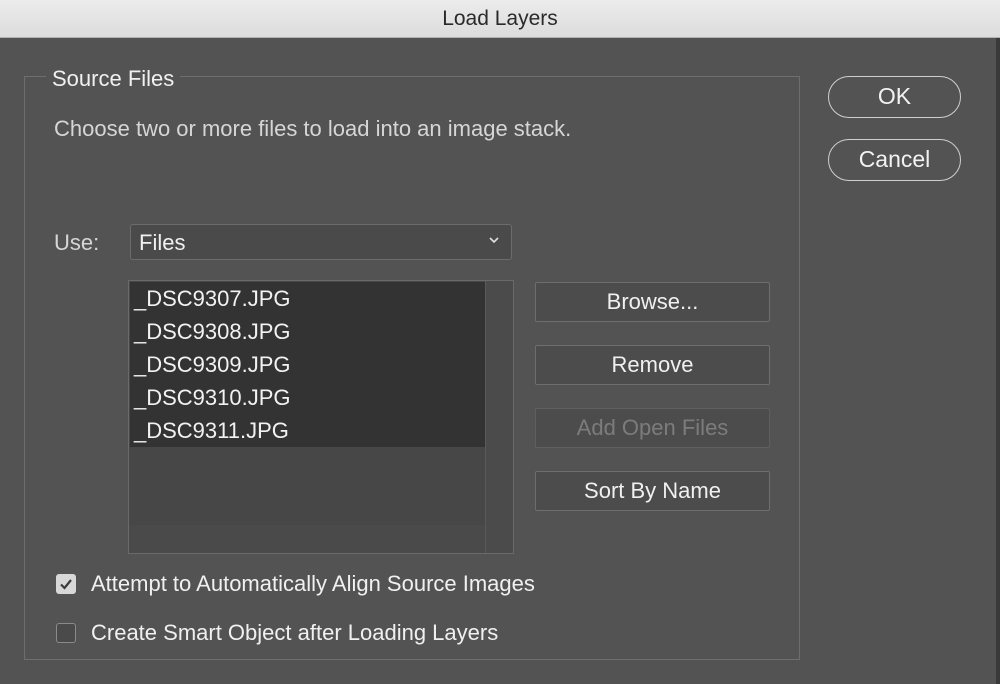 This screenshot has height=684, width=1000. What do you see at coordinates (77, 242) in the screenshot?
I see `use-label: Use:` at bounding box center [77, 242].